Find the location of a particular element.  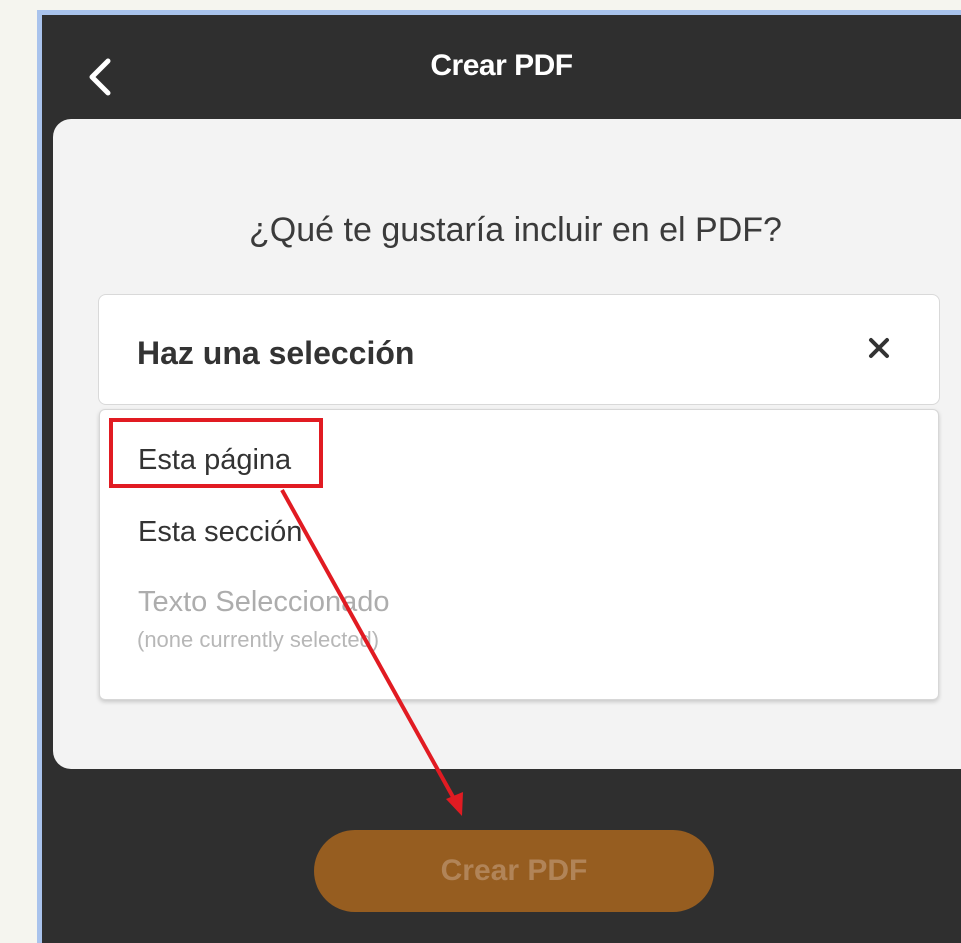

selection-placeholder: Haz una selección is located at coordinates (276, 353).